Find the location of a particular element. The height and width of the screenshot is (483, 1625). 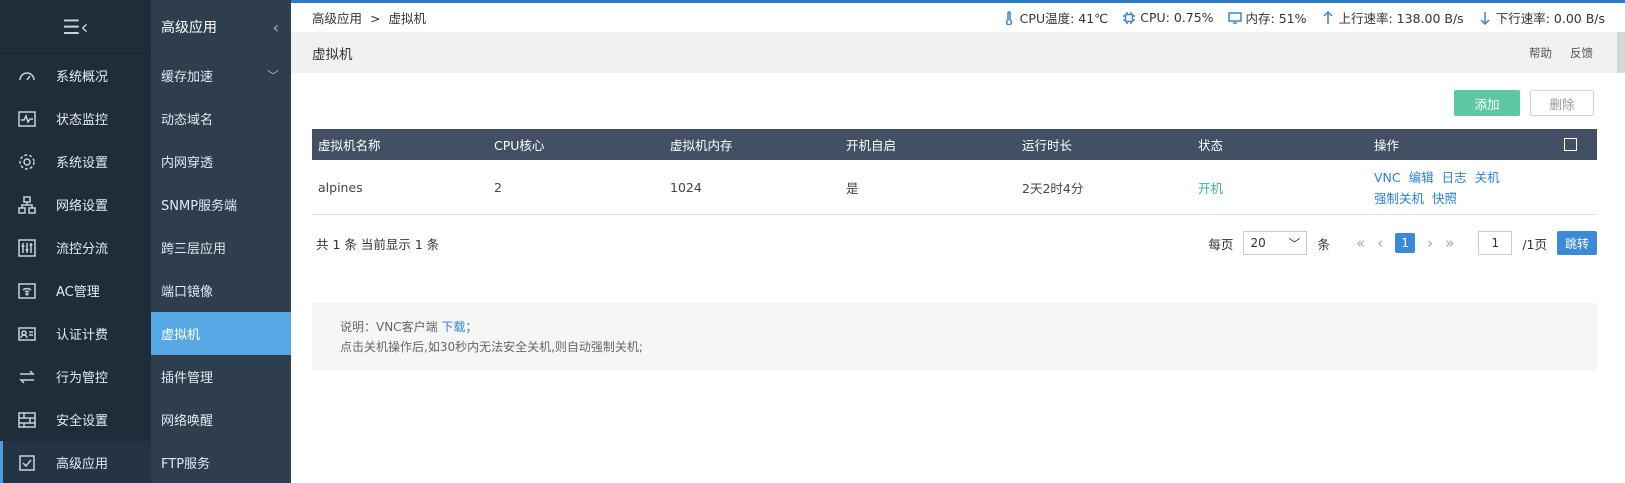

nav-item-ac: AC管理 is located at coordinates (75, 290).